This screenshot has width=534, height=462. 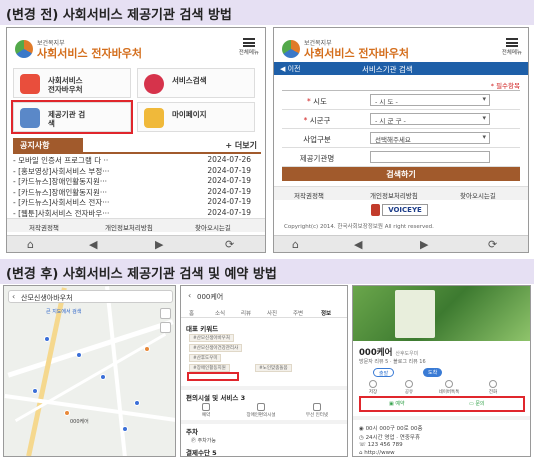 I want to click on field-sigungu: * 시군구 - 시 군 구 -, so click(x=401, y=119).